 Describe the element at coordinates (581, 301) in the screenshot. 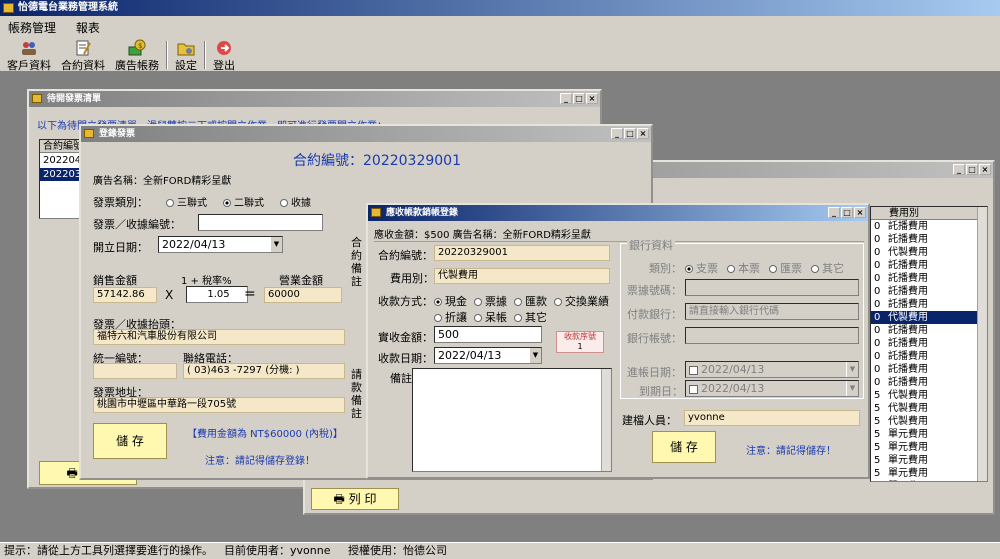

I see `pay-method-exchange: 交換業績` at that location.